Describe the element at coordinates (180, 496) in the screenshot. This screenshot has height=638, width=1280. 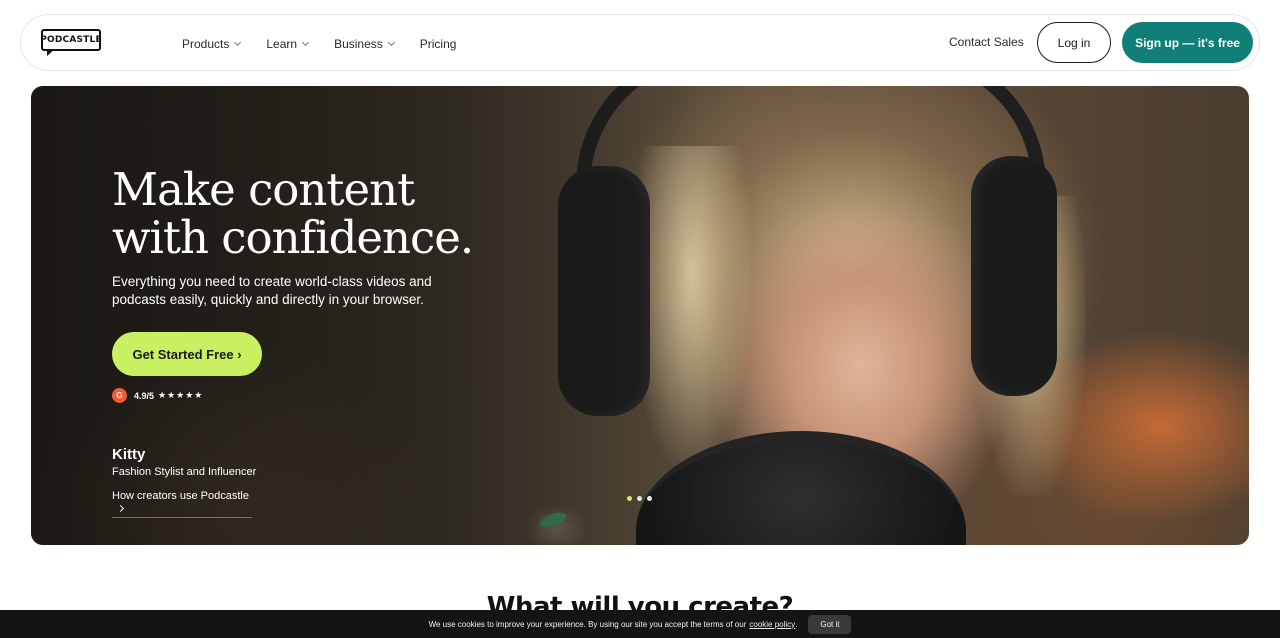
I see `creator-link-label: How creators use Podcastle` at that location.